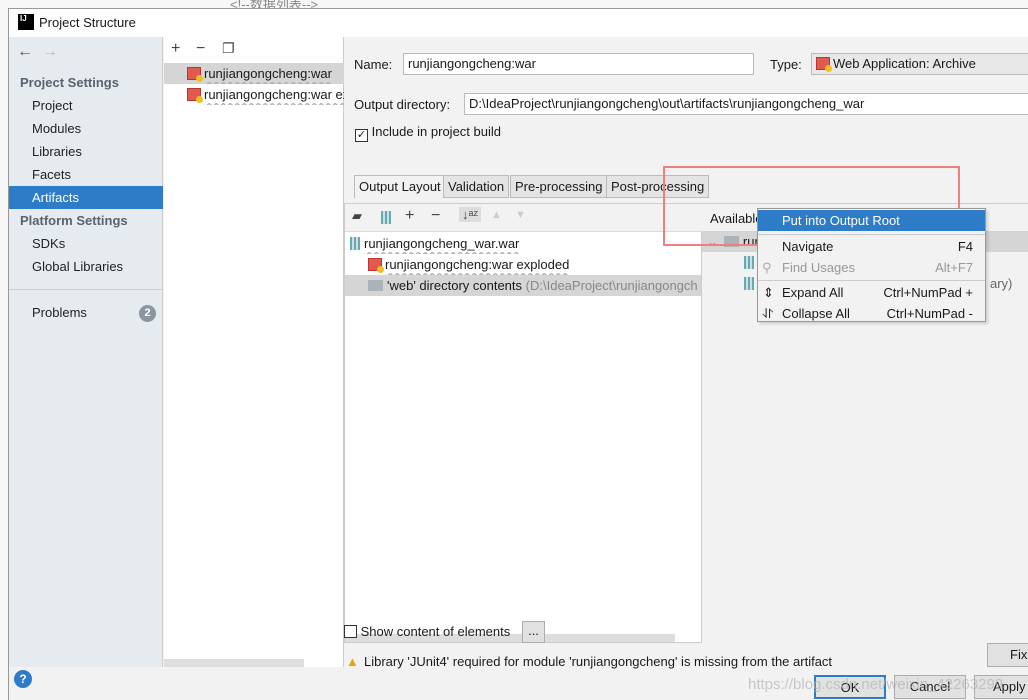 This screenshot has width=1028, height=700. What do you see at coordinates (767, 267) in the screenshot?
I see `search-icon: ⚲` at bounding box center [767, 267].